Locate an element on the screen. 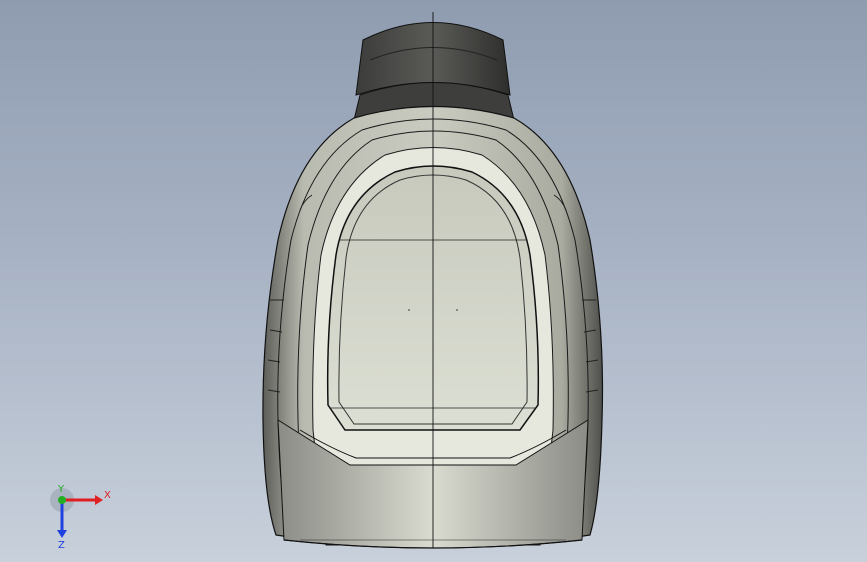 Image resolution: width=867 pixels, height=562 pixels. y-axis-label: Y is located at coordinates (61, 489).